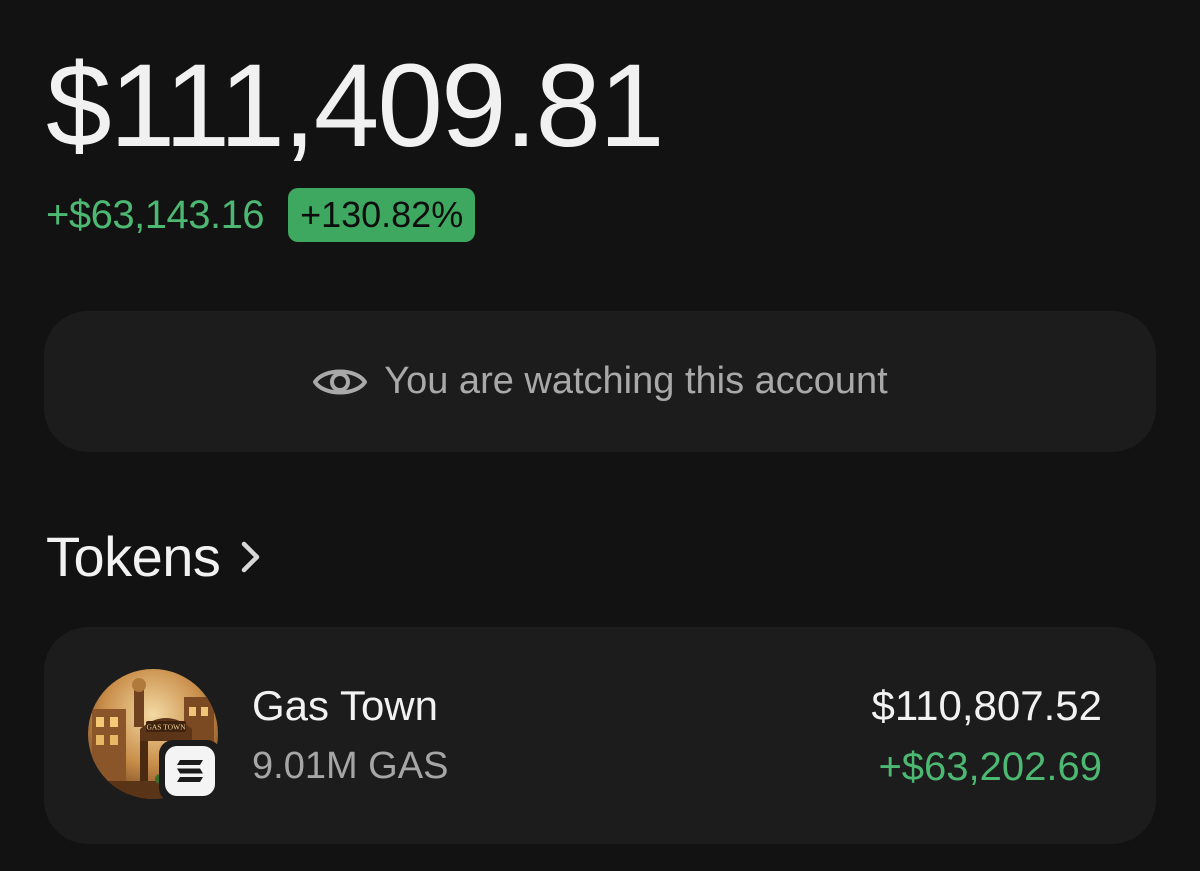 Image resolution: width=1200 pixels, height=871 pixels. I want to click on solana-icon, so click(190, 771).